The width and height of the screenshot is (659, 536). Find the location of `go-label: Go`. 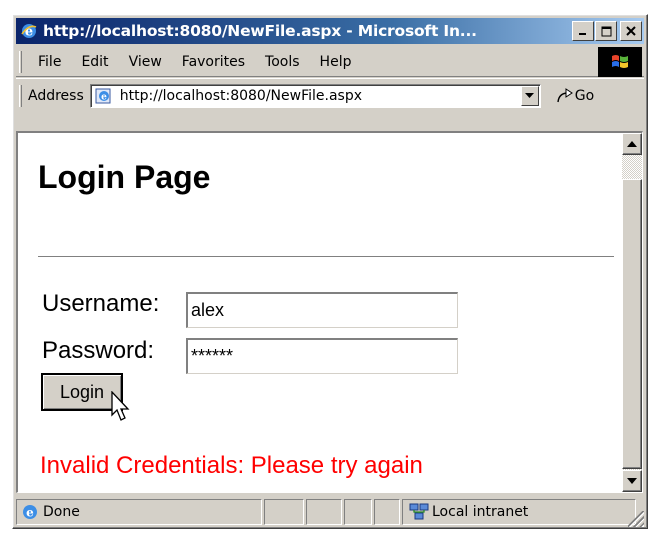

go-label: Go is located at coordinates (584, 95).